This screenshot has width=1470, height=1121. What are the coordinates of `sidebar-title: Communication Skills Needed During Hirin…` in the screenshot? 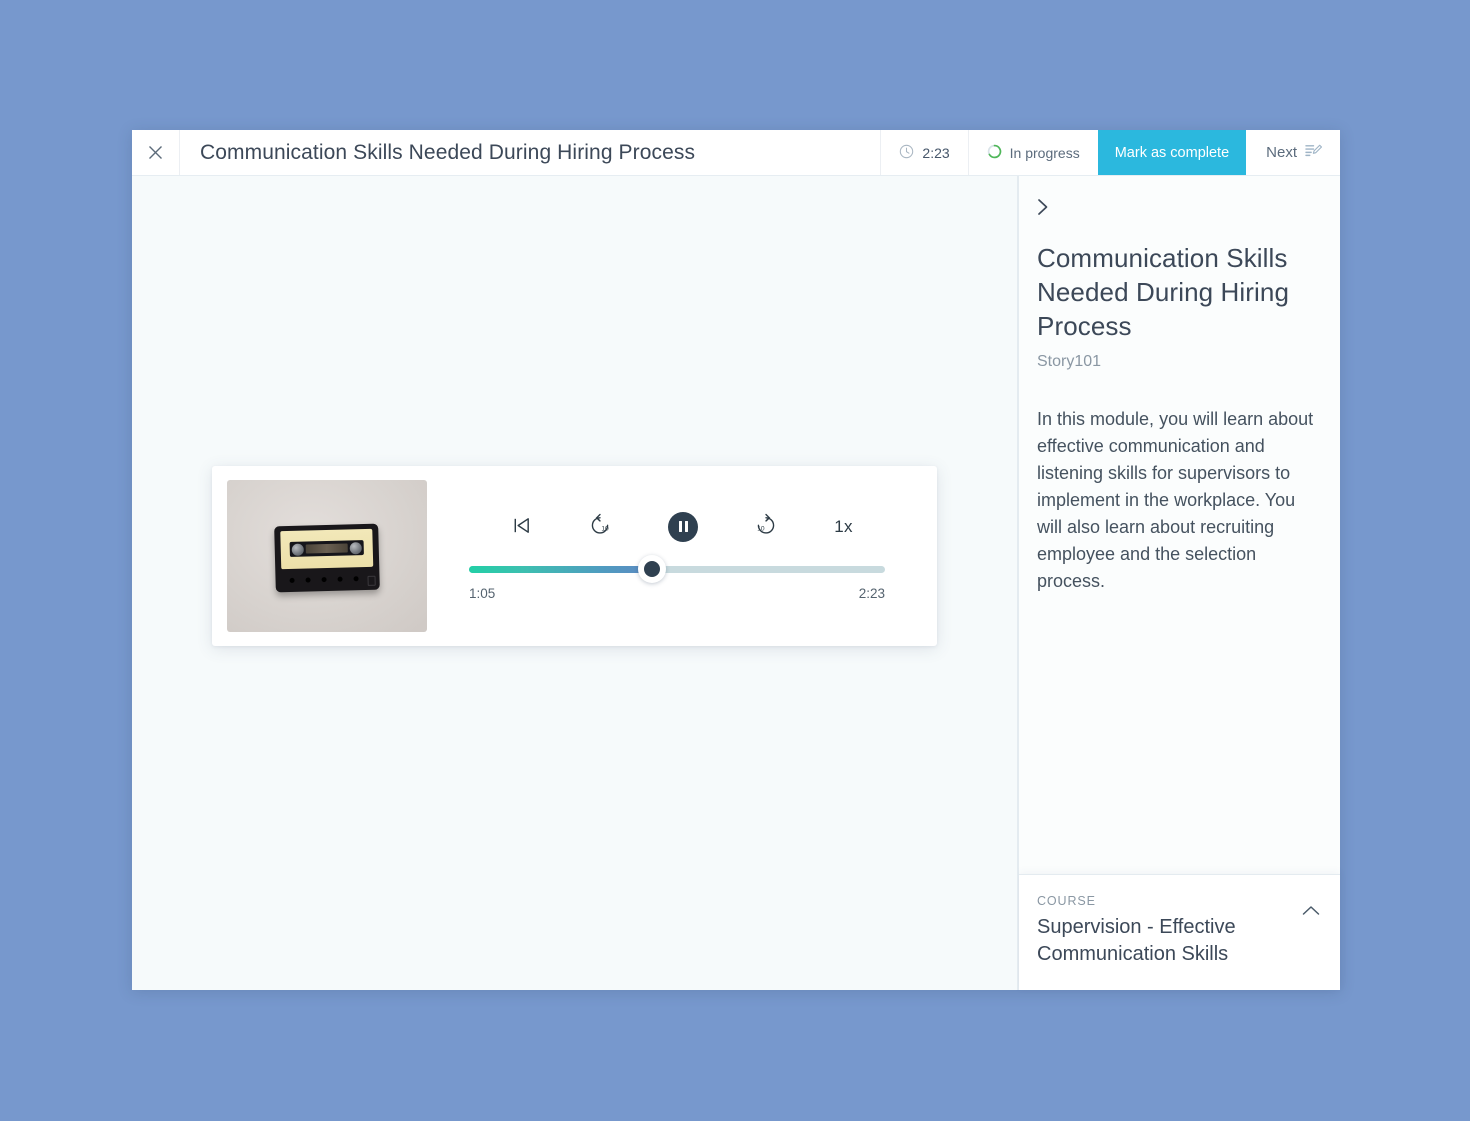 It's located at (1163, 292).